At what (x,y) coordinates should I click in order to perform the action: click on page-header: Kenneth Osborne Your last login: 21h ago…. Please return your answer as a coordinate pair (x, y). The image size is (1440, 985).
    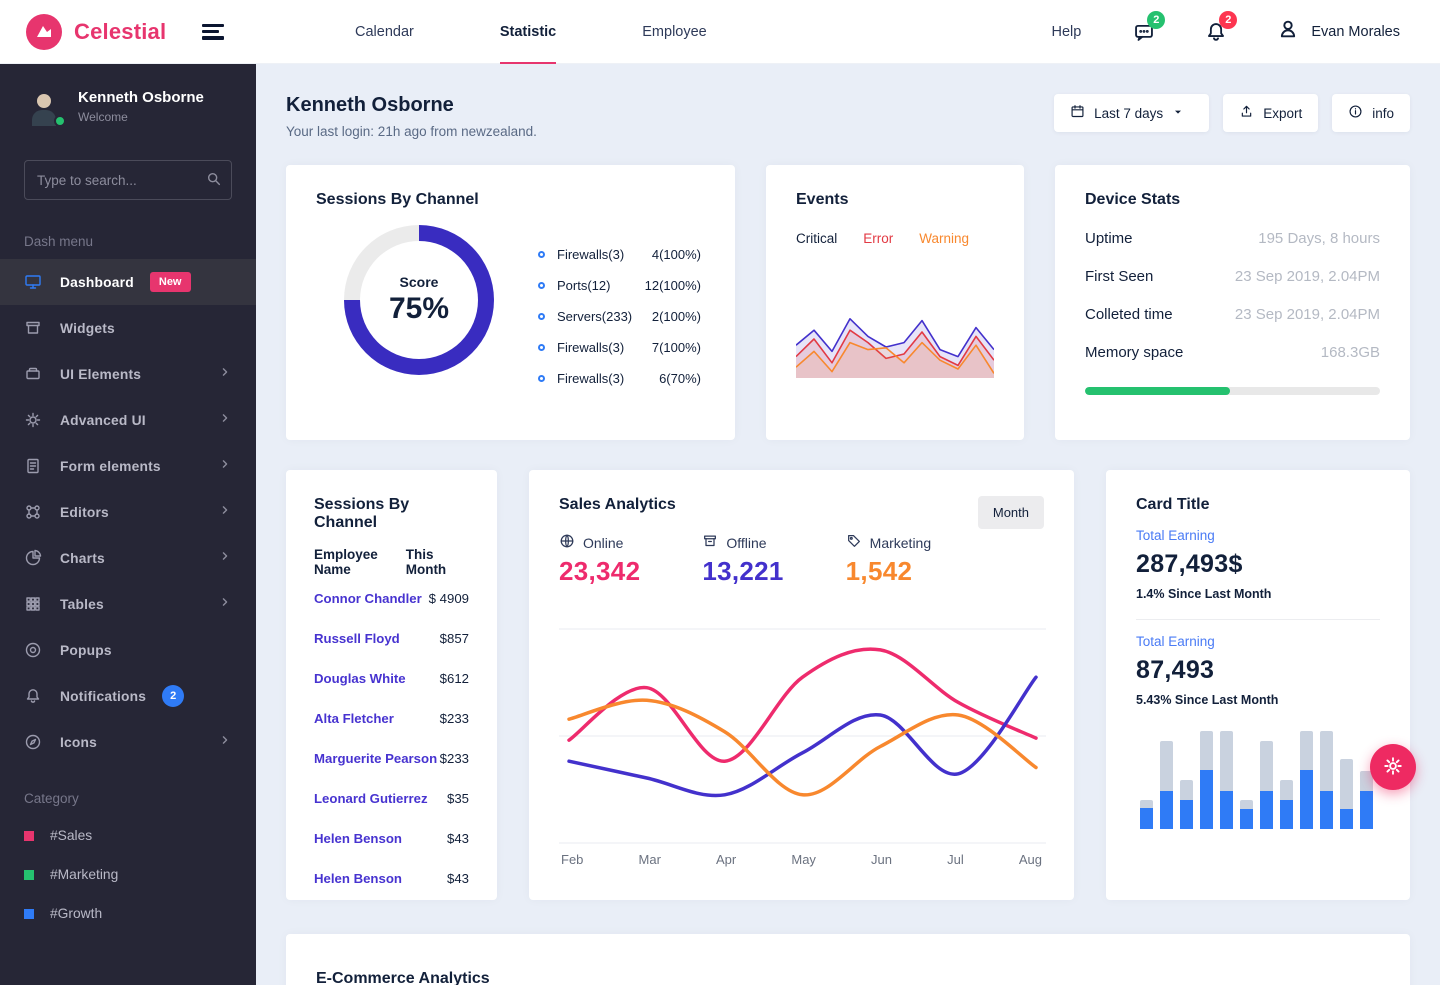
    Looking at the image, I should click on (848, 116).